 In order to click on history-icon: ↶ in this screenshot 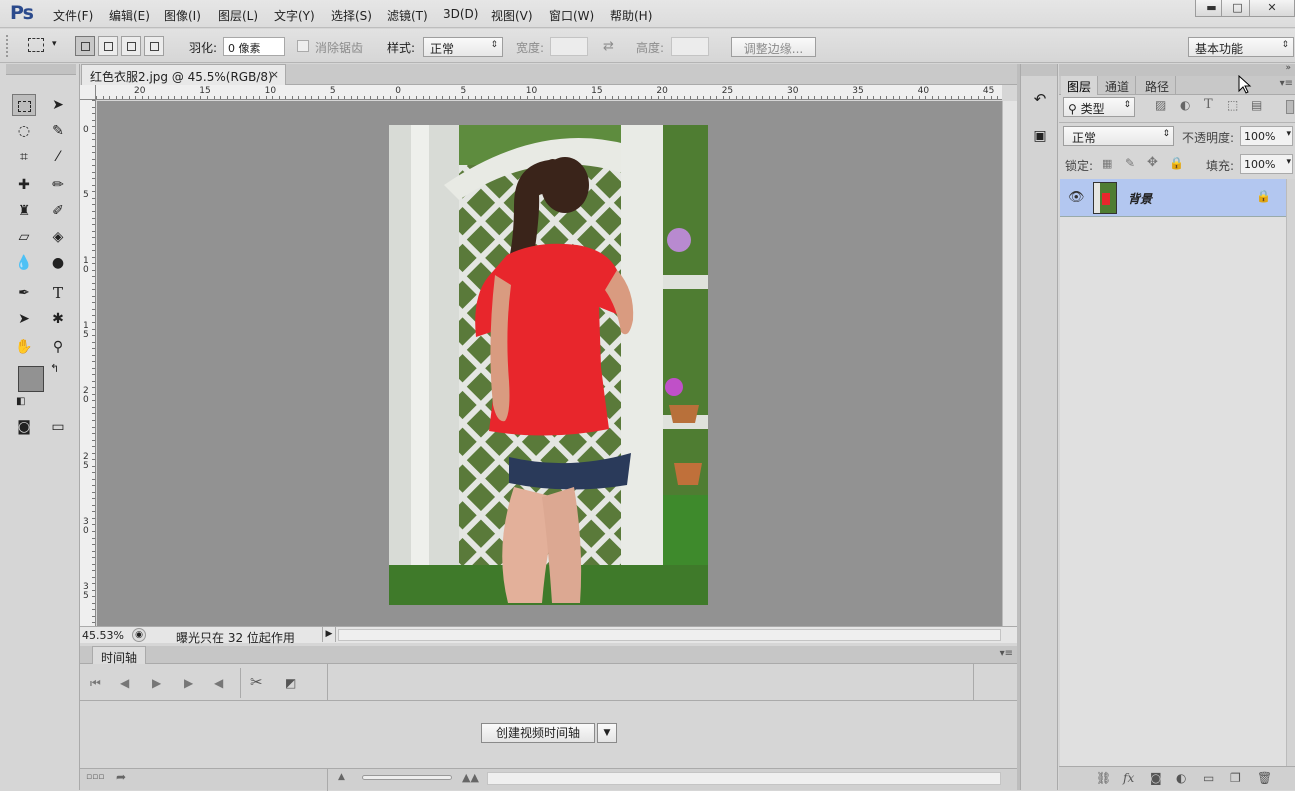, I will do `click(1040, 101)`.